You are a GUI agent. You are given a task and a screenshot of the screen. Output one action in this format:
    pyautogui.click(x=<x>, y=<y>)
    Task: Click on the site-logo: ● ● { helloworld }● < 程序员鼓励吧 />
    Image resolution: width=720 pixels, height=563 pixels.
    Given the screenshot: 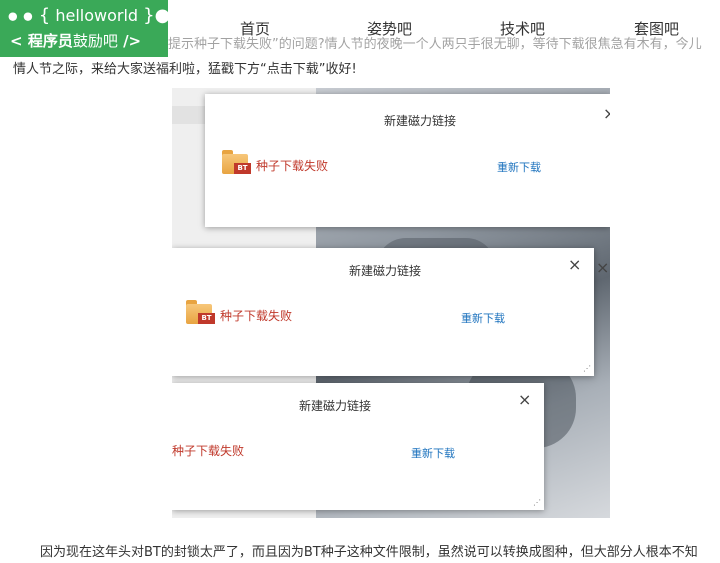 What is the action you would take?
    pyautogui.click(x=85, y=28)
    